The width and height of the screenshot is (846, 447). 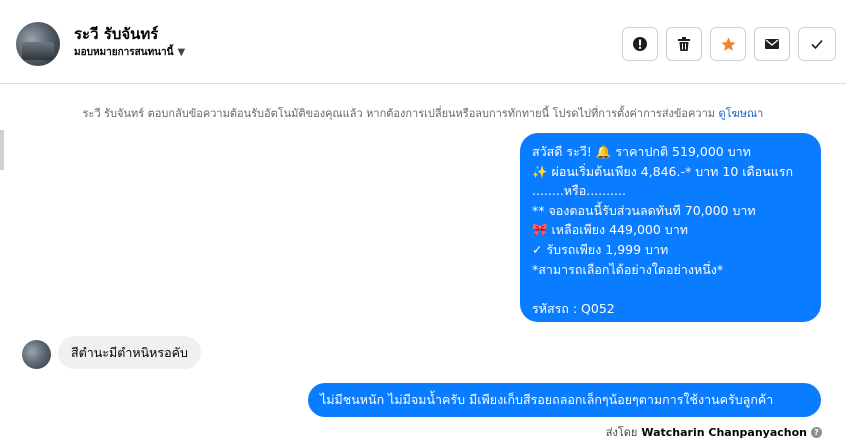 What do you see at coordinates (38, 44) in the screenshot?
I see `contact-avatar` at bounding box center [38, 44].